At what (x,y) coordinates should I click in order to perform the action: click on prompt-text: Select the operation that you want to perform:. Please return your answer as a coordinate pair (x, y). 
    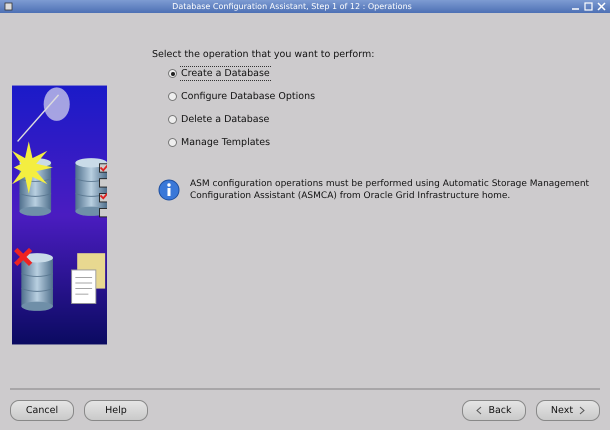
    Looking at the image, I should click on (264, 54).